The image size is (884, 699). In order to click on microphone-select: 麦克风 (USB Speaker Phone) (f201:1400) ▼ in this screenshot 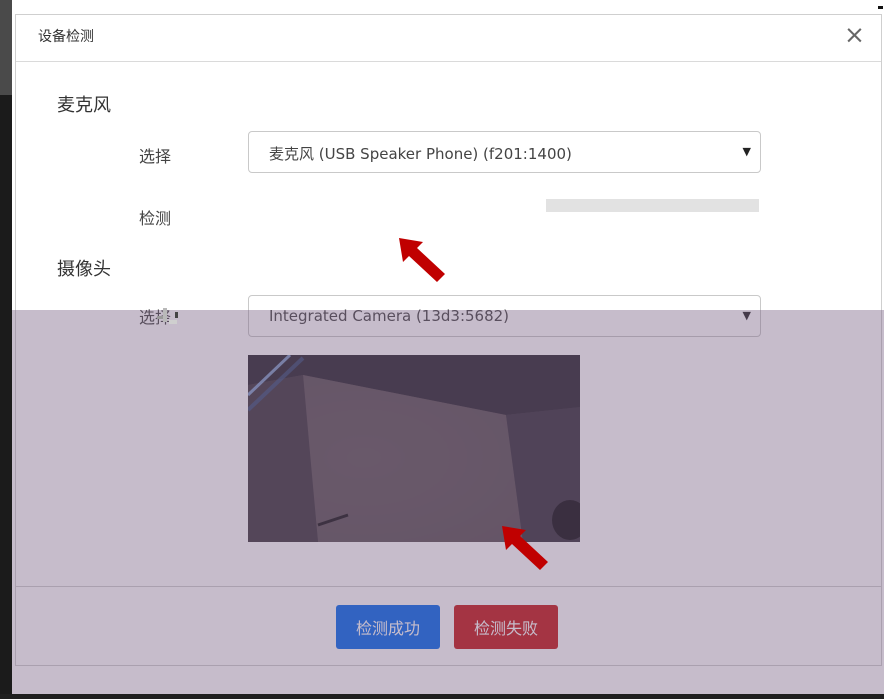, I will do `click(504, 152)`.